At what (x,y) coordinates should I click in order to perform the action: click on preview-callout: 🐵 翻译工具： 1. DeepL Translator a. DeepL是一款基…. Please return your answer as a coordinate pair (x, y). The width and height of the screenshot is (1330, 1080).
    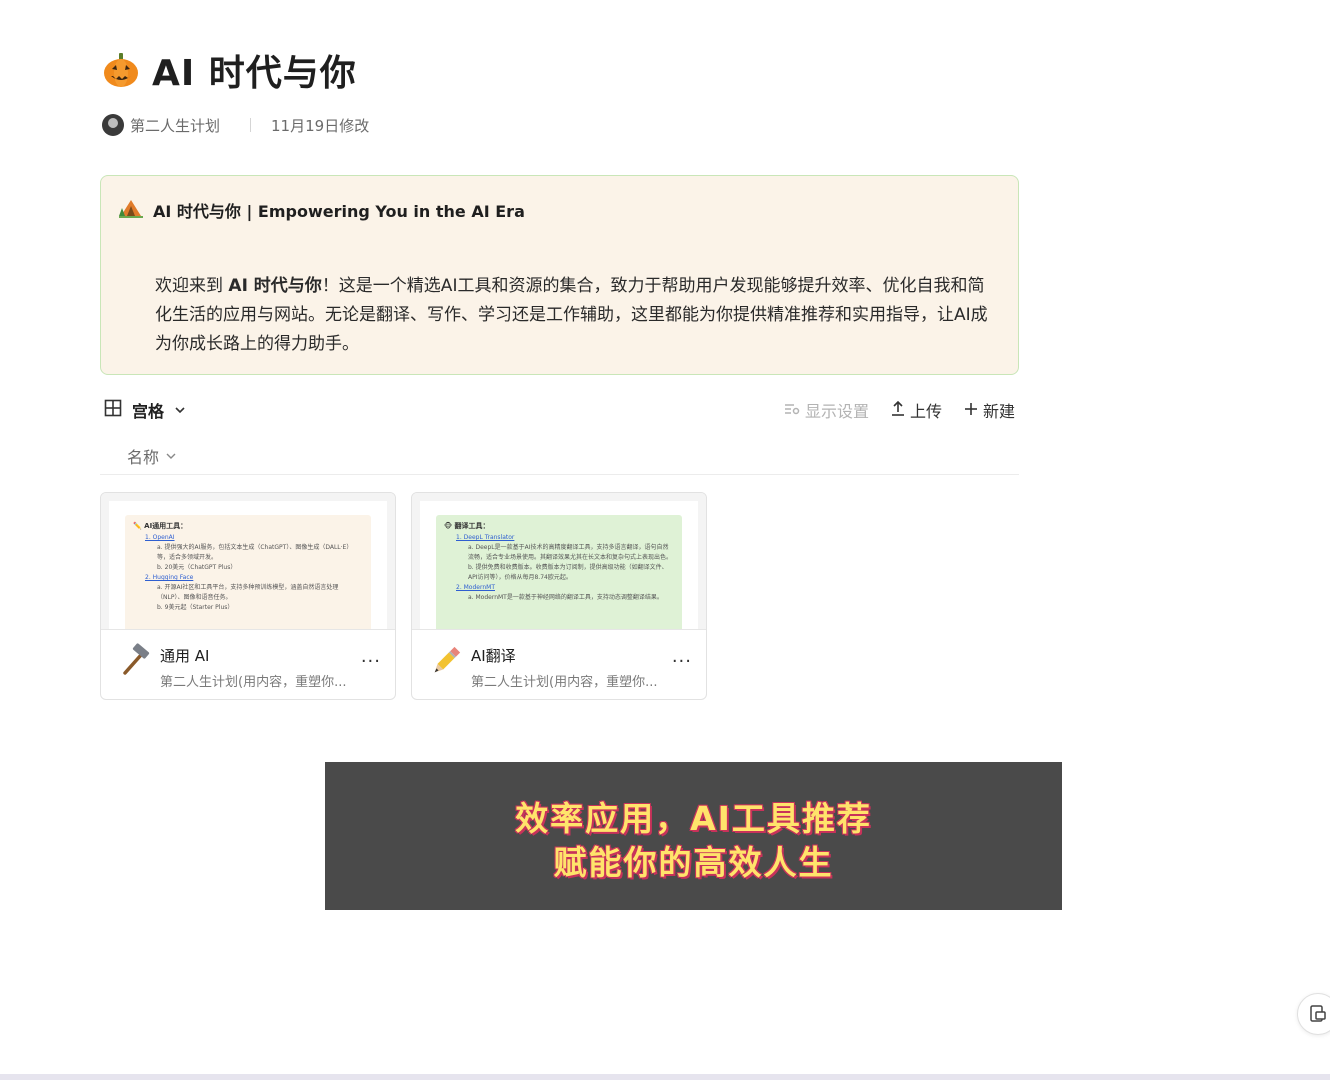
    Looking at the image, I should click on (559, 572).